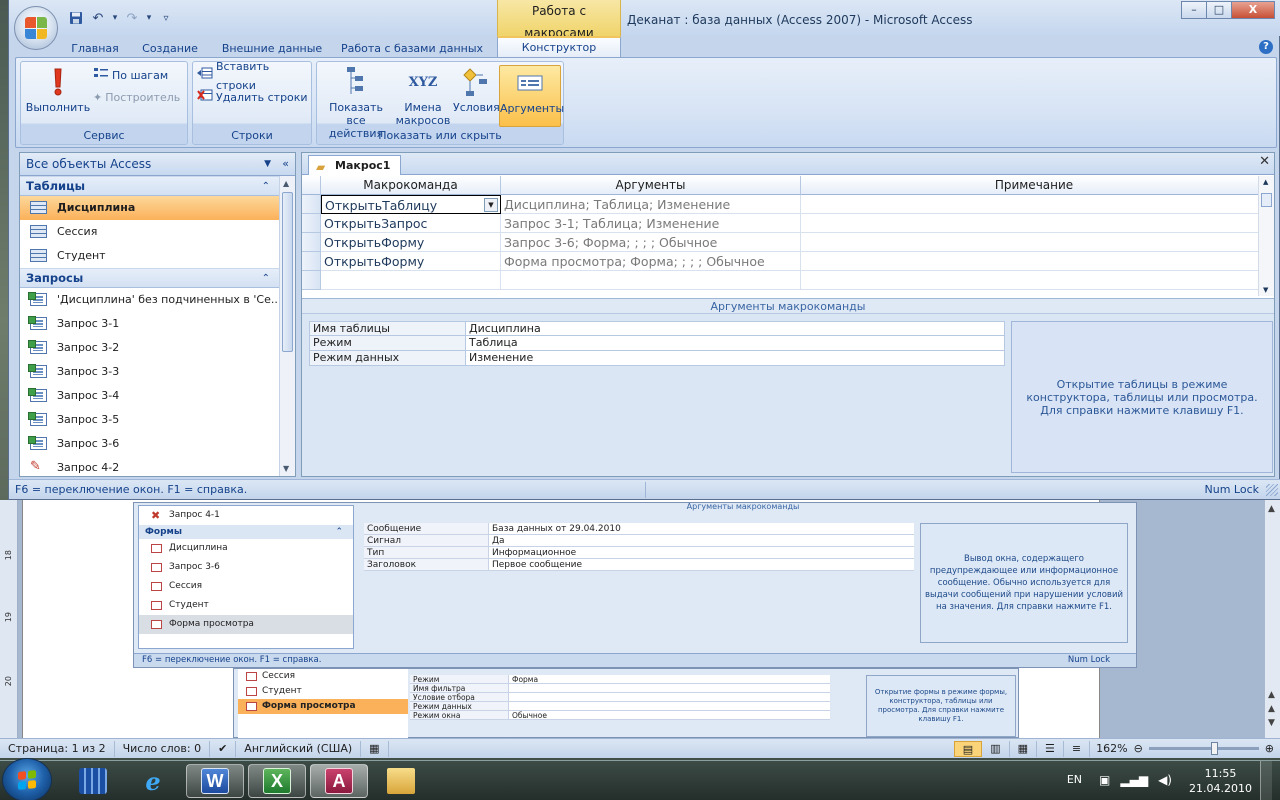 This screenshot has height=800, width=1280. I want to click on taskbar-app-excel: X, so click(277, 781).